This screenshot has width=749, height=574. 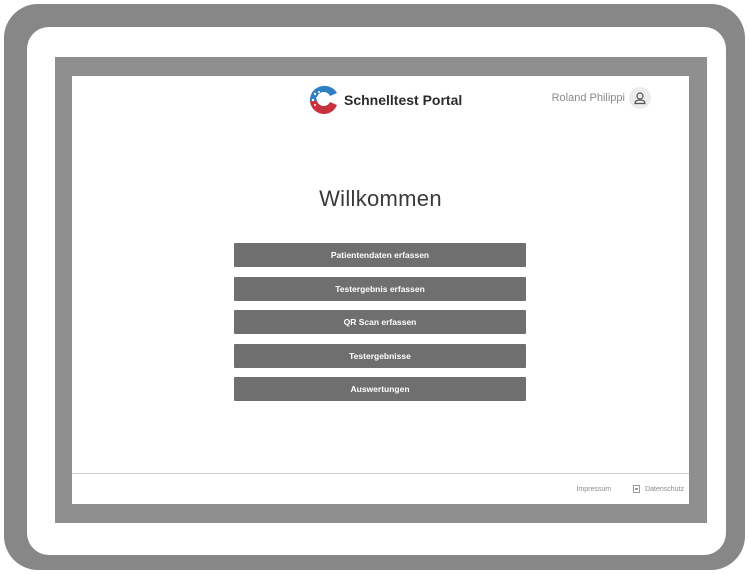 What do you see at coordinates (403, 100) in the screenshot?
I see `app-title: Schnelltest Portal` at bounding box center [403, 100].